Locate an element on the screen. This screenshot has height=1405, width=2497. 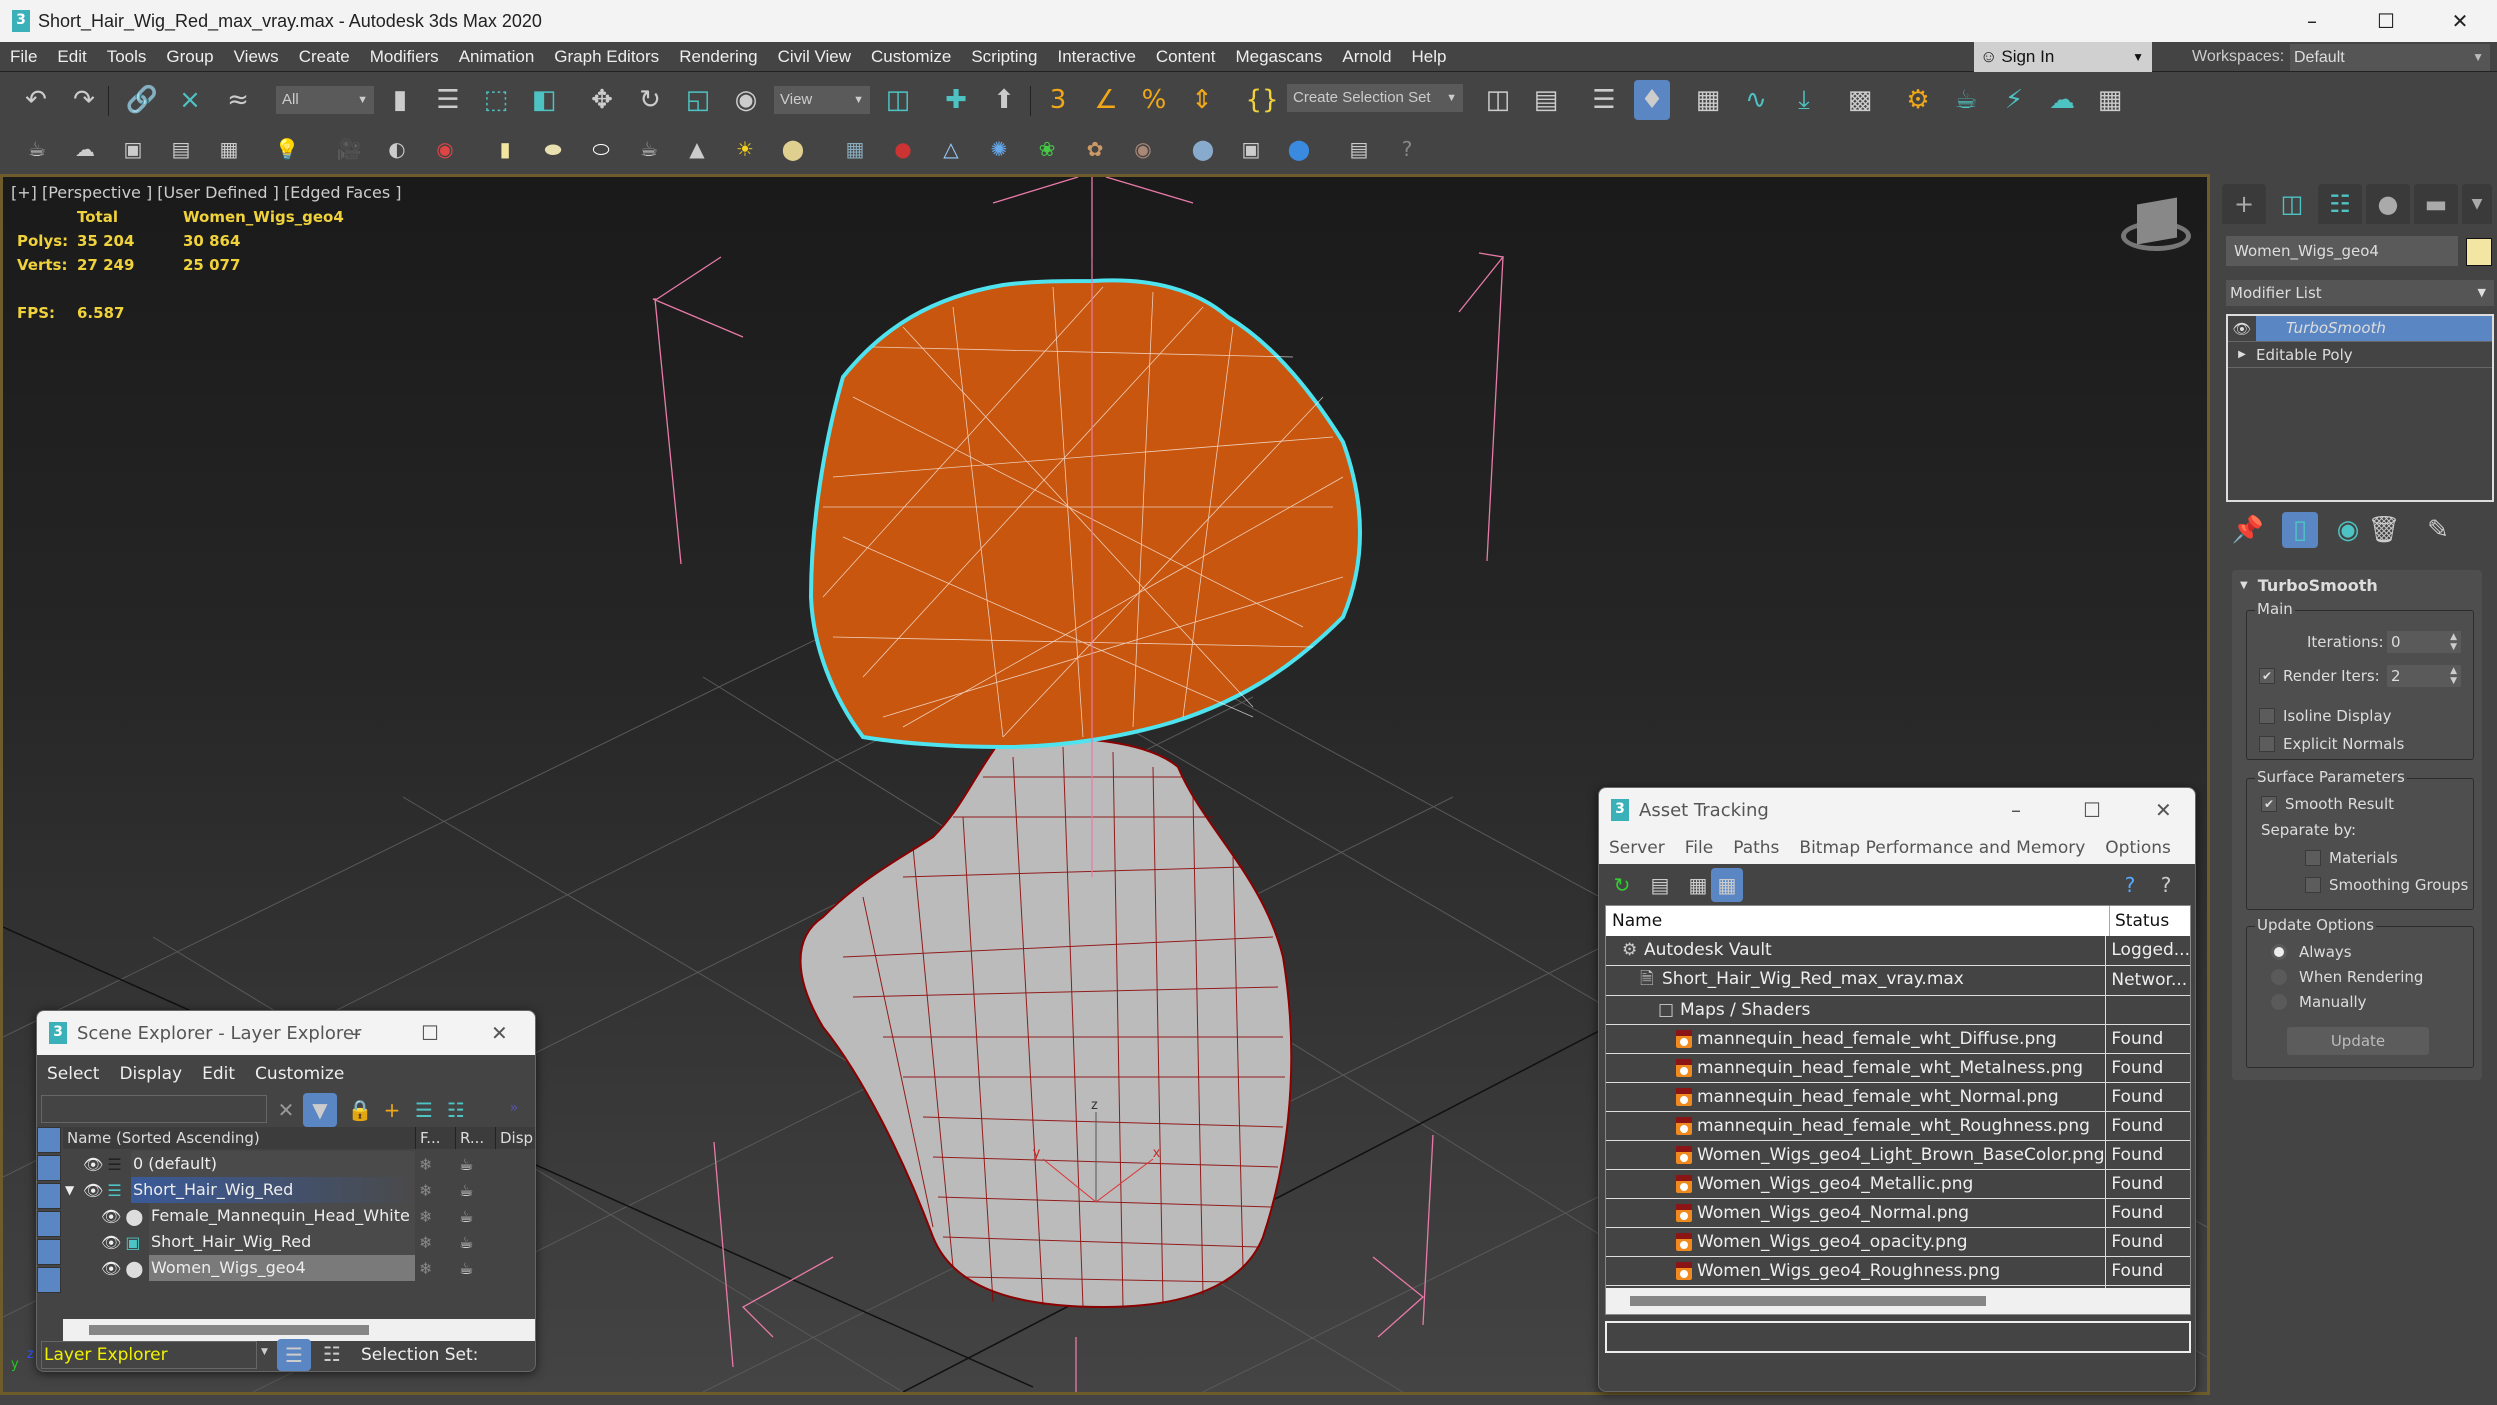
material-editor-icon: ▩ is located at coordinates (1860, 100).